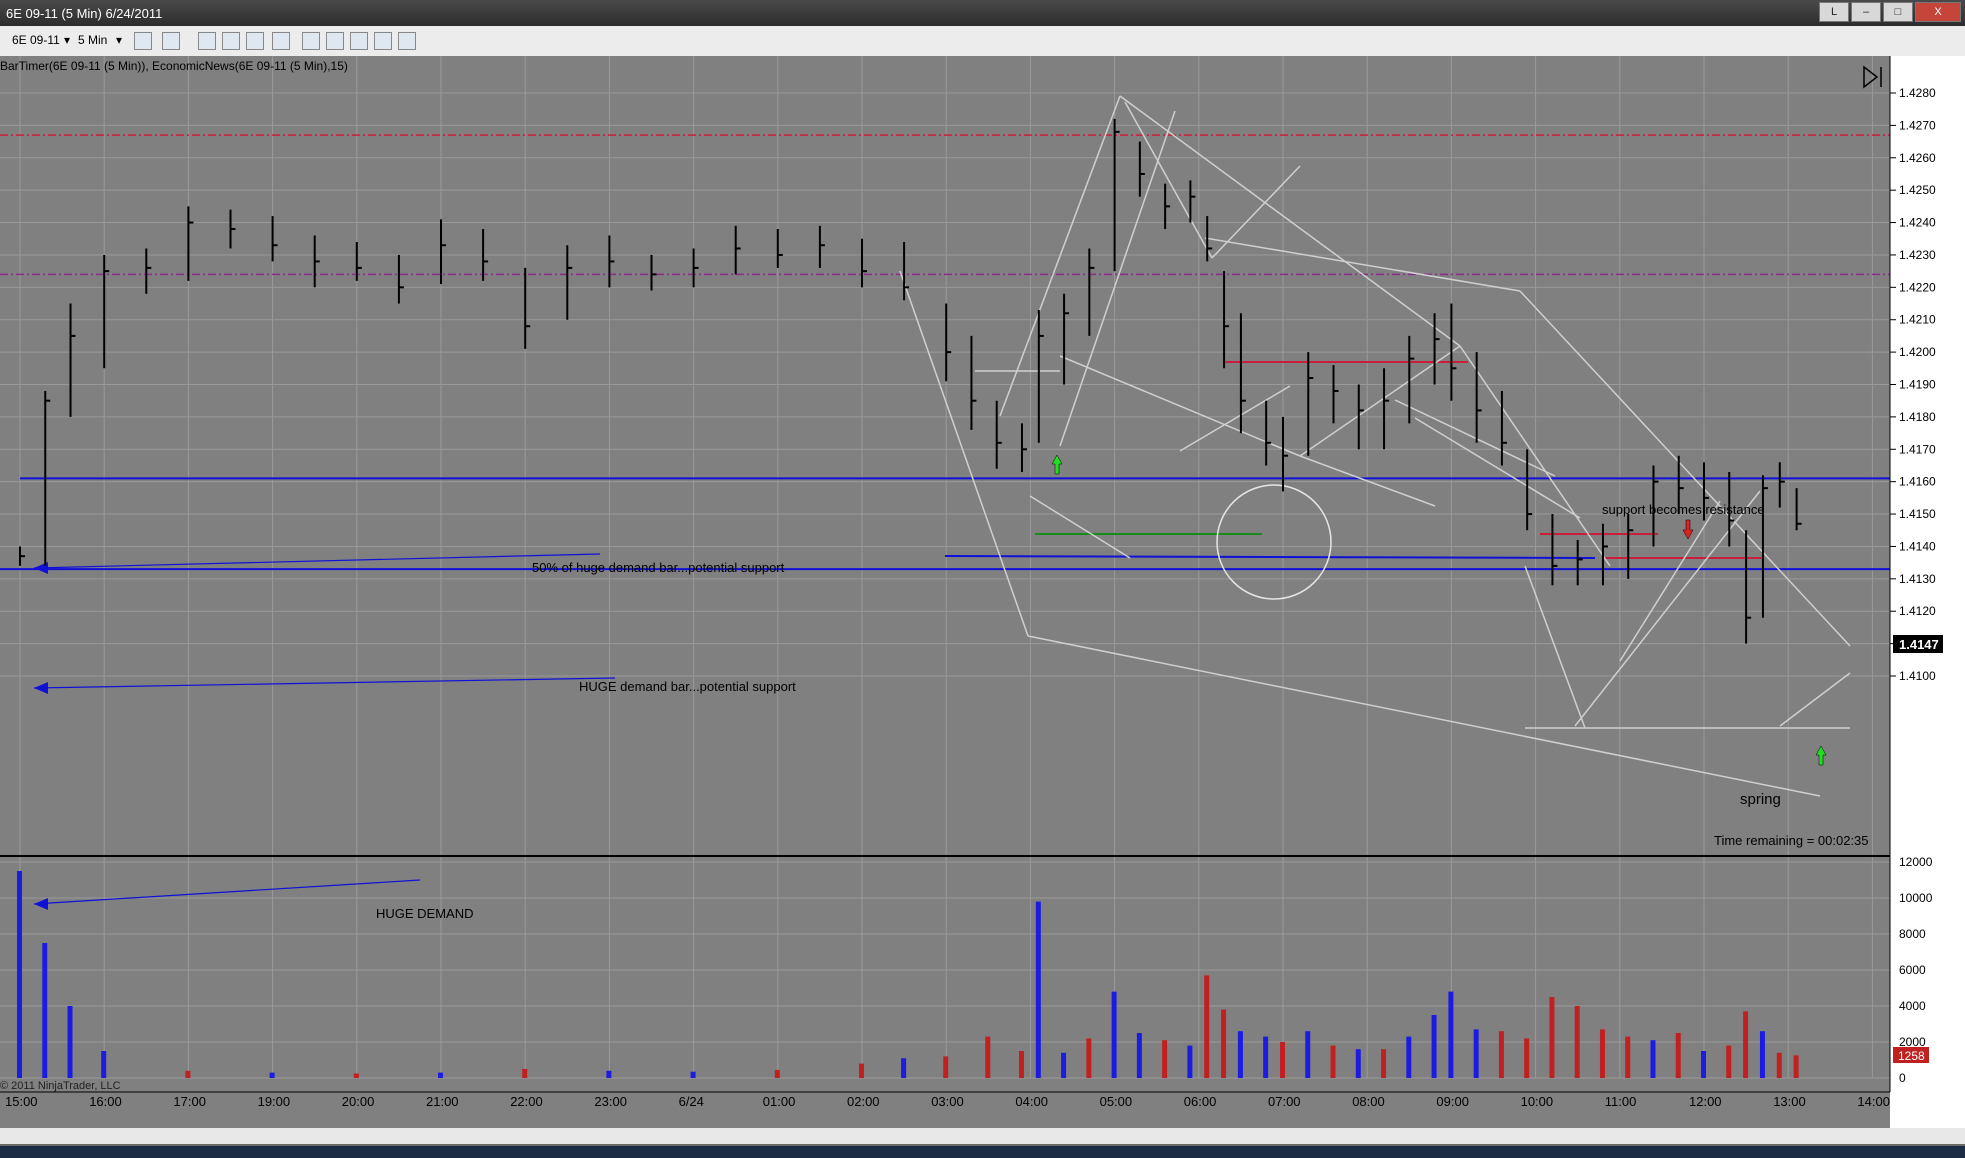 Image resolution: width=1965 pixels, height=1158 pixels. Describe the element at coordinates (281, 41) in the screenshot. I see `zoom-icon` at that location.